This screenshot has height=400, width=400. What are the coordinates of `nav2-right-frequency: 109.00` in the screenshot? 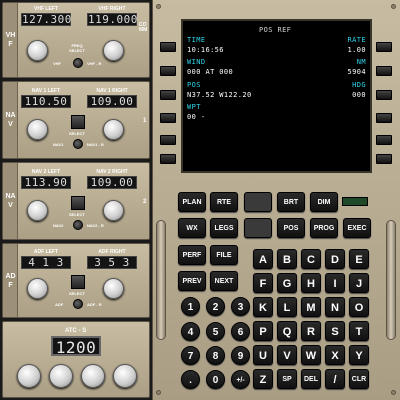 It's located at (112, 182).